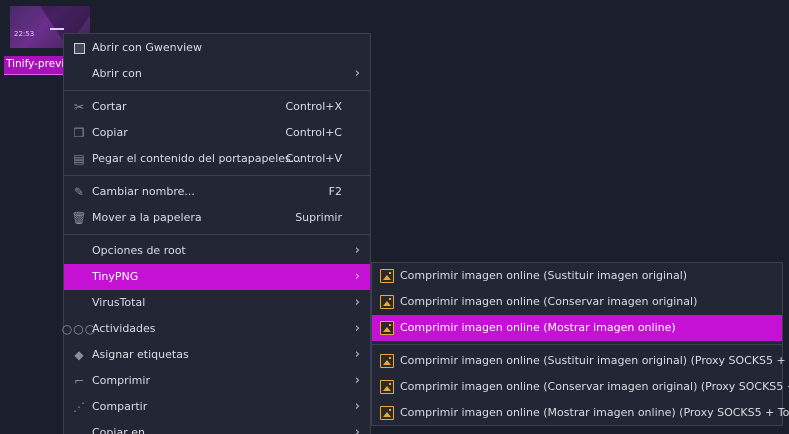  What do you see at coordinates (217, 107) in the screenshot?
I see `menu-item-cut: ✂ Cortar Control+X` at bounding box center [217, 107].